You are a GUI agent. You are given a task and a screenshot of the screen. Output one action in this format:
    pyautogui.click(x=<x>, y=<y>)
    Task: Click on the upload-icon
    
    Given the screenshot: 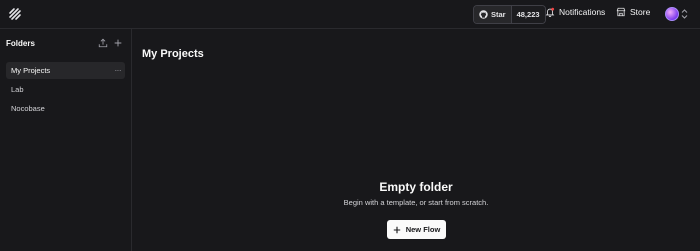 What is the action you would take?
    pyautogui.click(x=103, y=43)
    